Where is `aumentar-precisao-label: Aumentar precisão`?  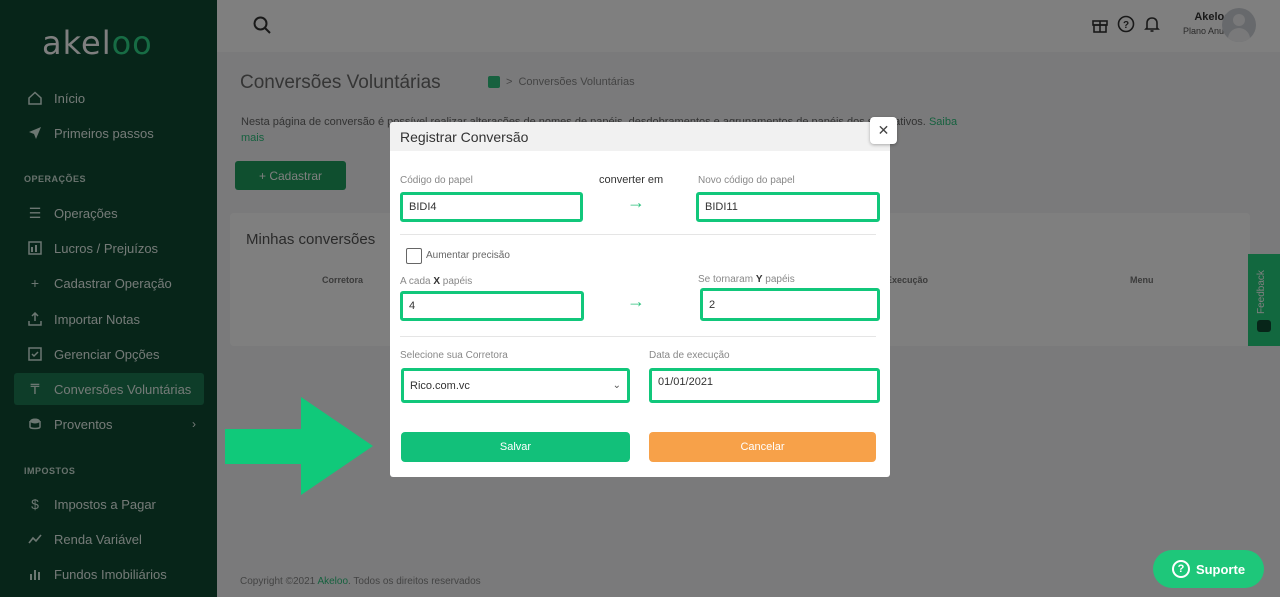 aumentar-precisao-label: Aumentar precisão is located at coordinates (468, 255).